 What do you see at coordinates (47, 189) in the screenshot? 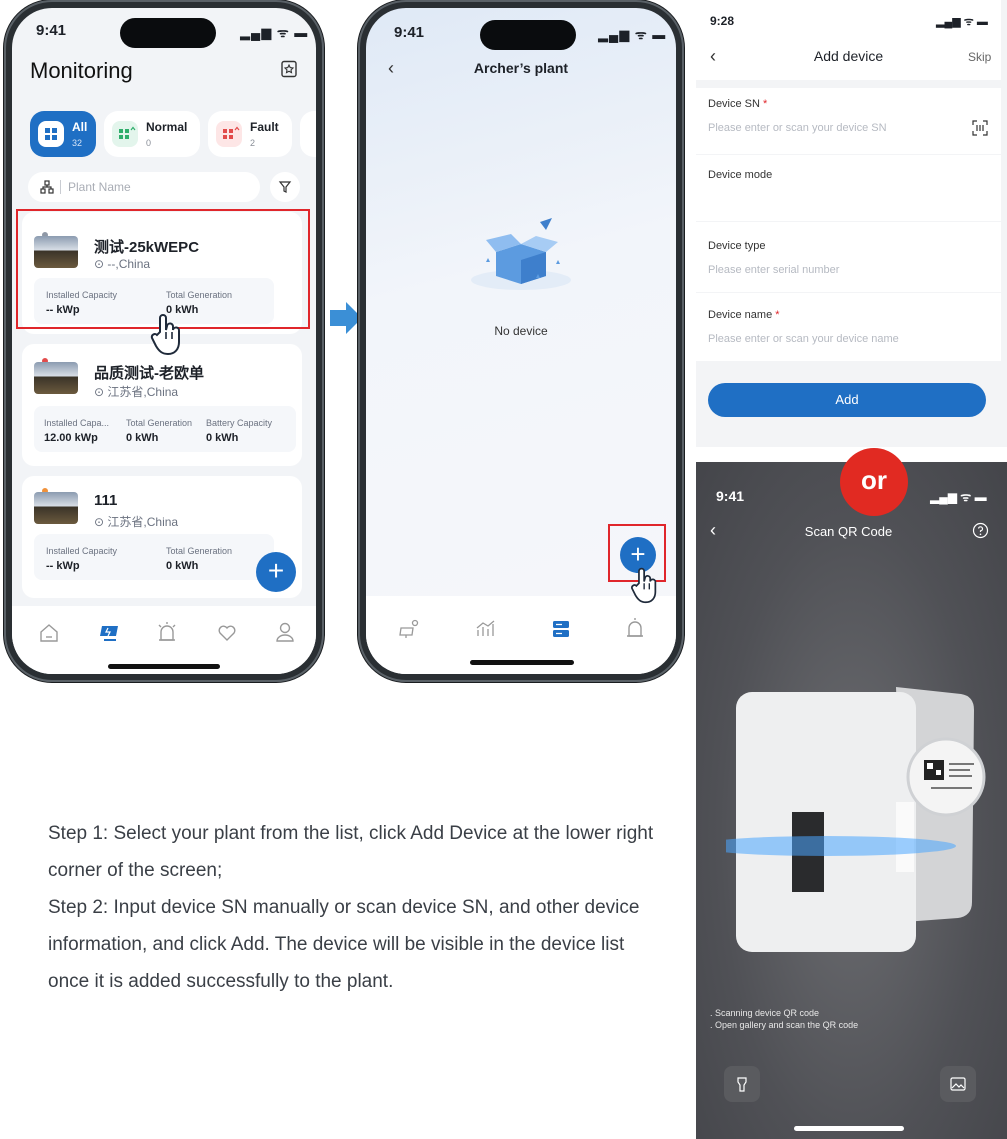
I see `plant-tree-icon` at bounding box center [47, 189].